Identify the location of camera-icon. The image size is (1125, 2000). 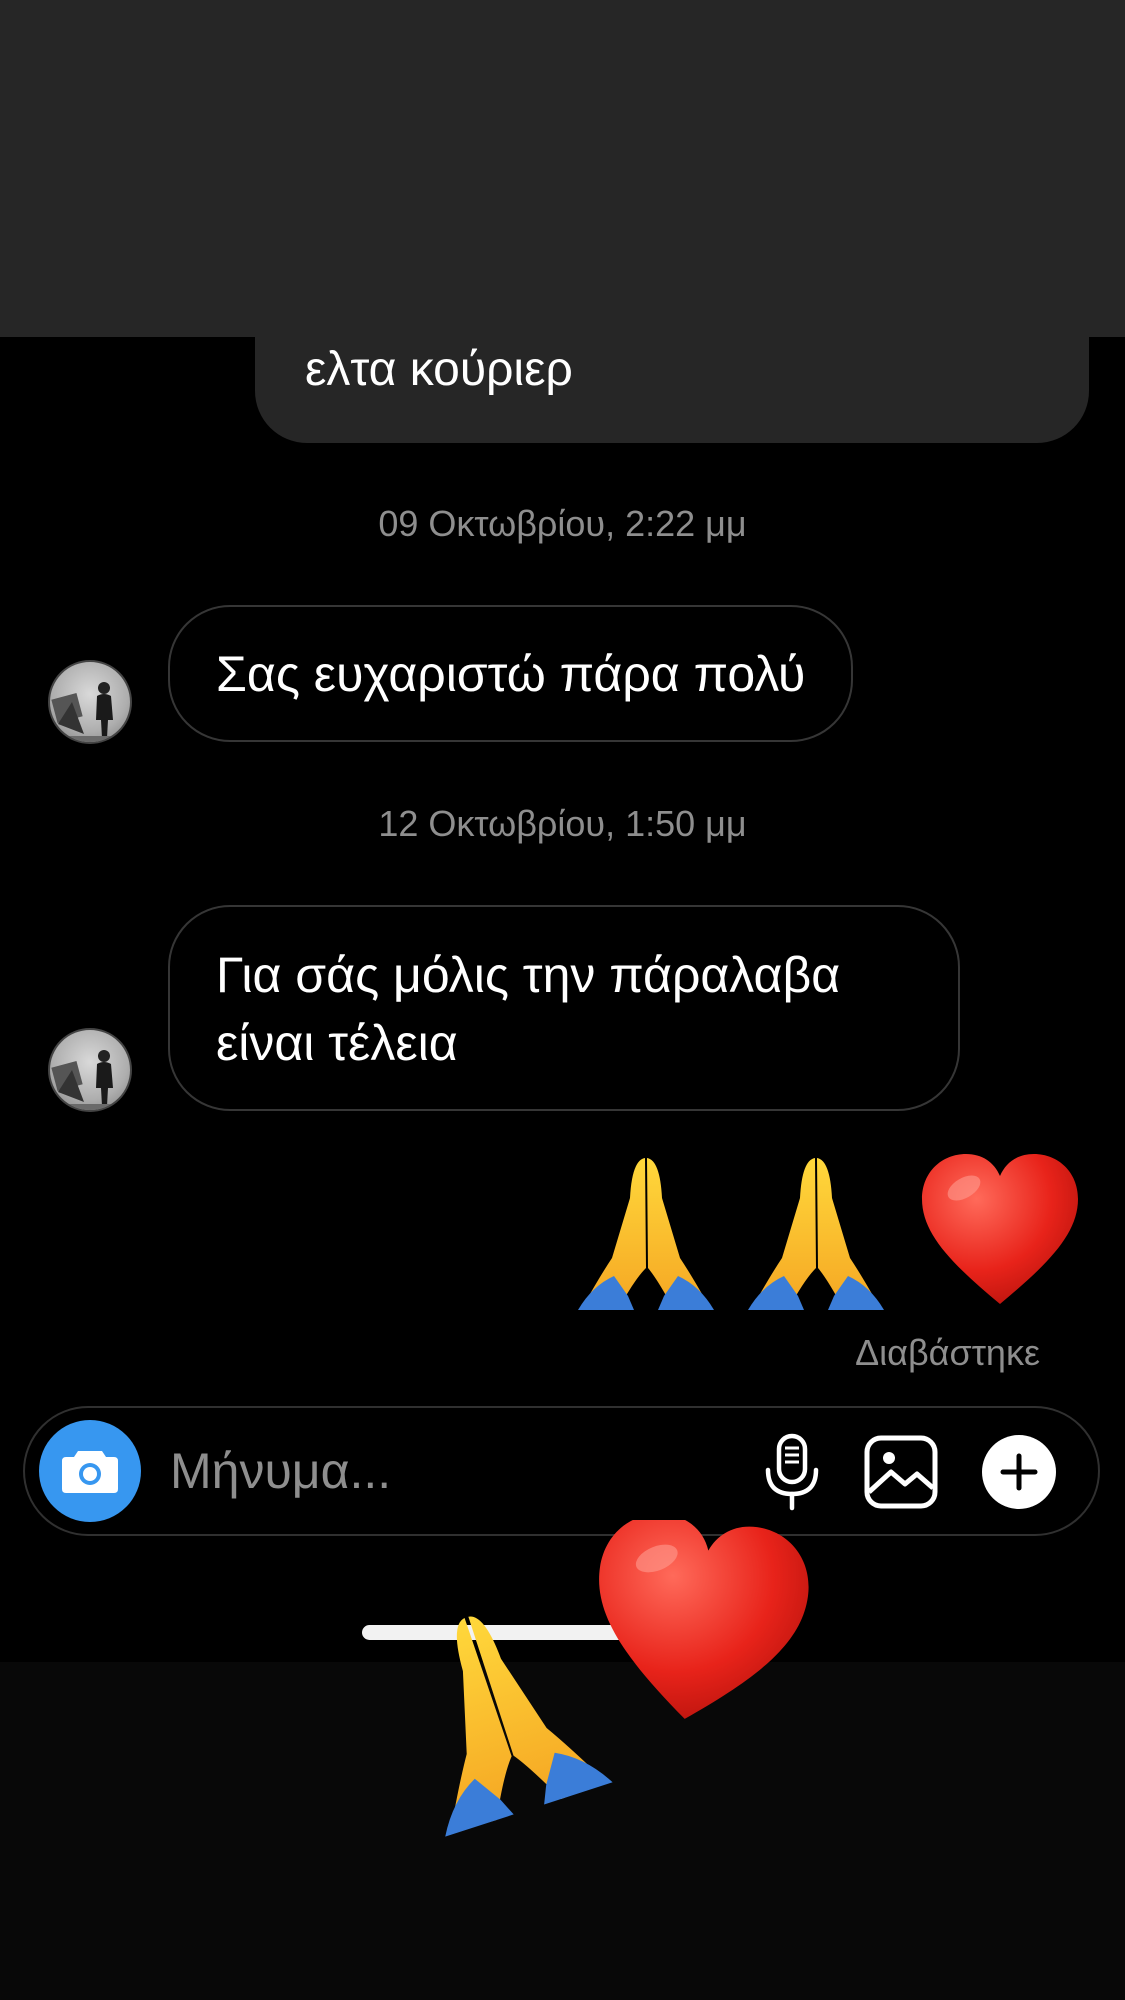
(90, 1472).